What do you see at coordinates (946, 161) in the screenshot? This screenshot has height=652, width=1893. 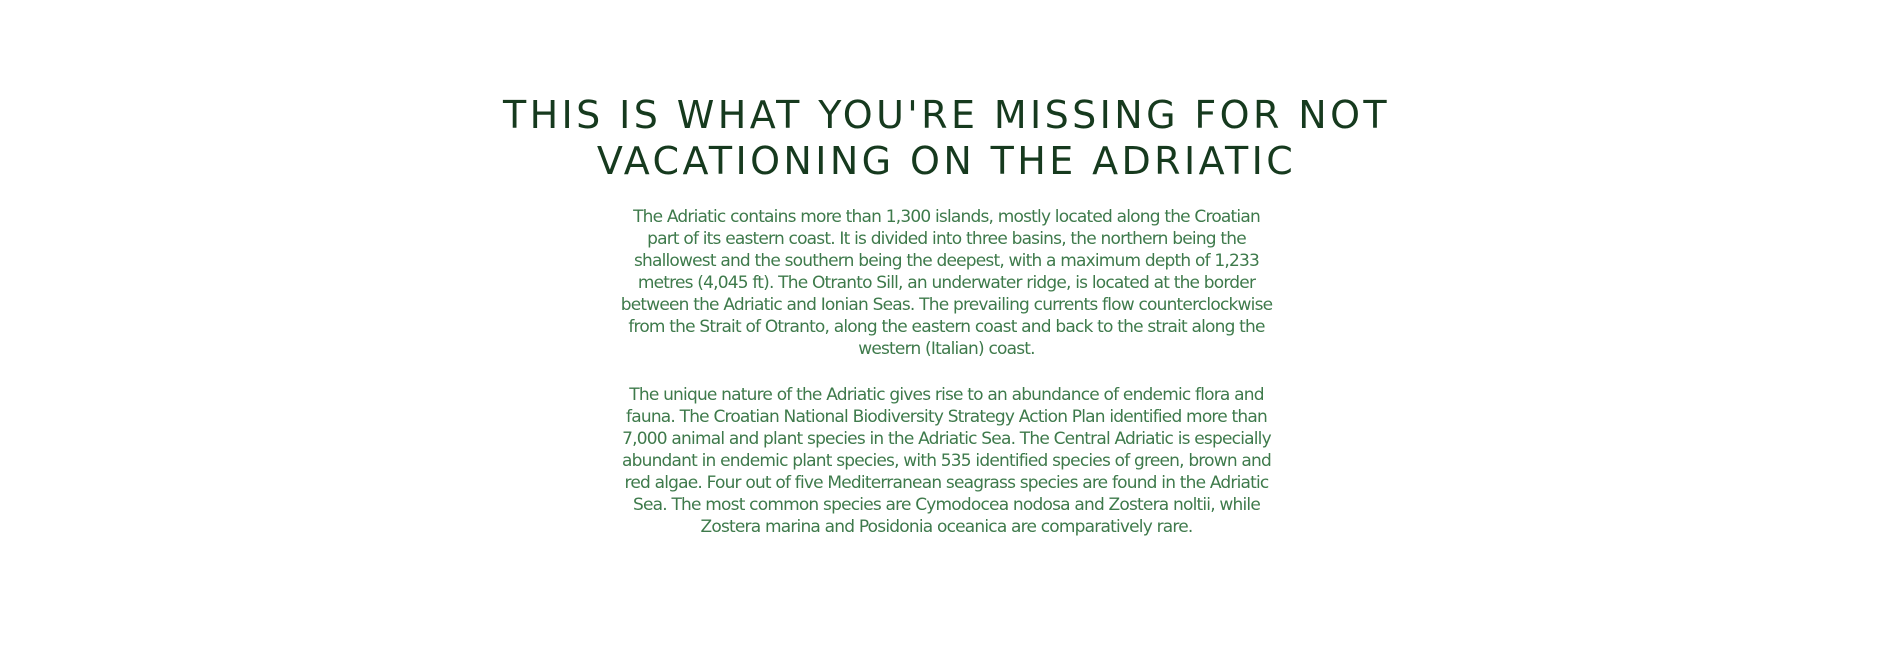 I see `page-title-line-2: VACATIONING ON THE ADRIATIC` at bounding box center [946, 161].